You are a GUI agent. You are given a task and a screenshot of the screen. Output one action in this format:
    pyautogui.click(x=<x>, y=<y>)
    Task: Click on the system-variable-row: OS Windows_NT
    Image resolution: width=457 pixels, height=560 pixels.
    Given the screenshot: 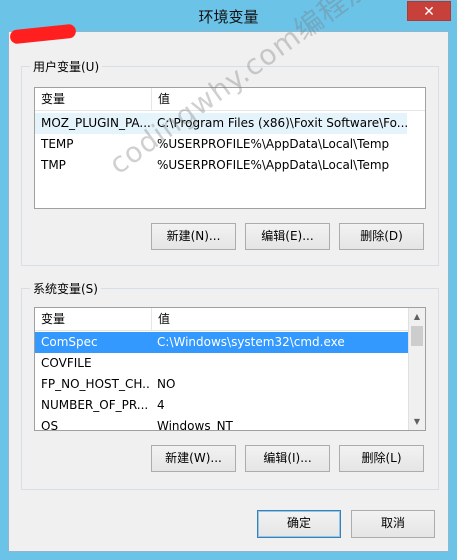 What is the action you would take?
    pyautogui.click(x=221, y=423)
    